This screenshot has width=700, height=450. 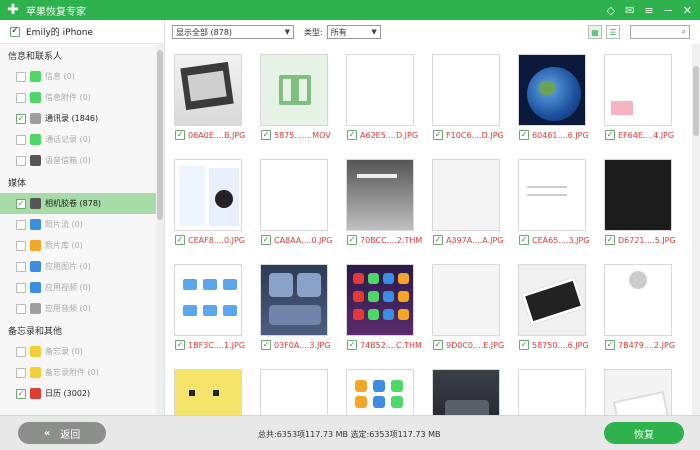 I want to click on media-item: ✓ 60461....6.JPG, so click(x=550, y=97).